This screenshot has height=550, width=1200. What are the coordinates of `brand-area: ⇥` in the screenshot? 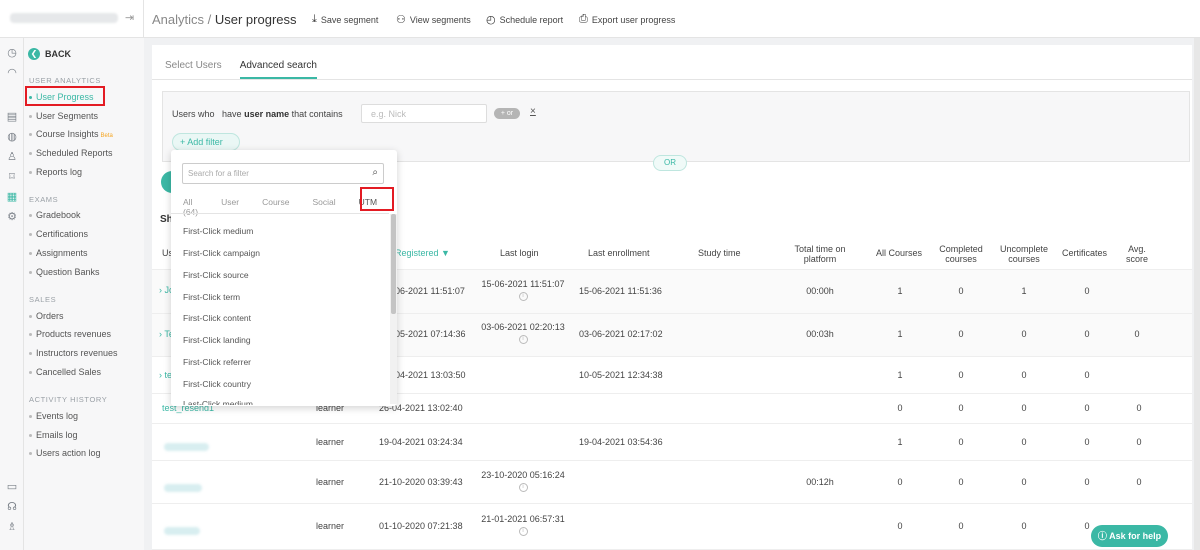 It's located at (72, 19).